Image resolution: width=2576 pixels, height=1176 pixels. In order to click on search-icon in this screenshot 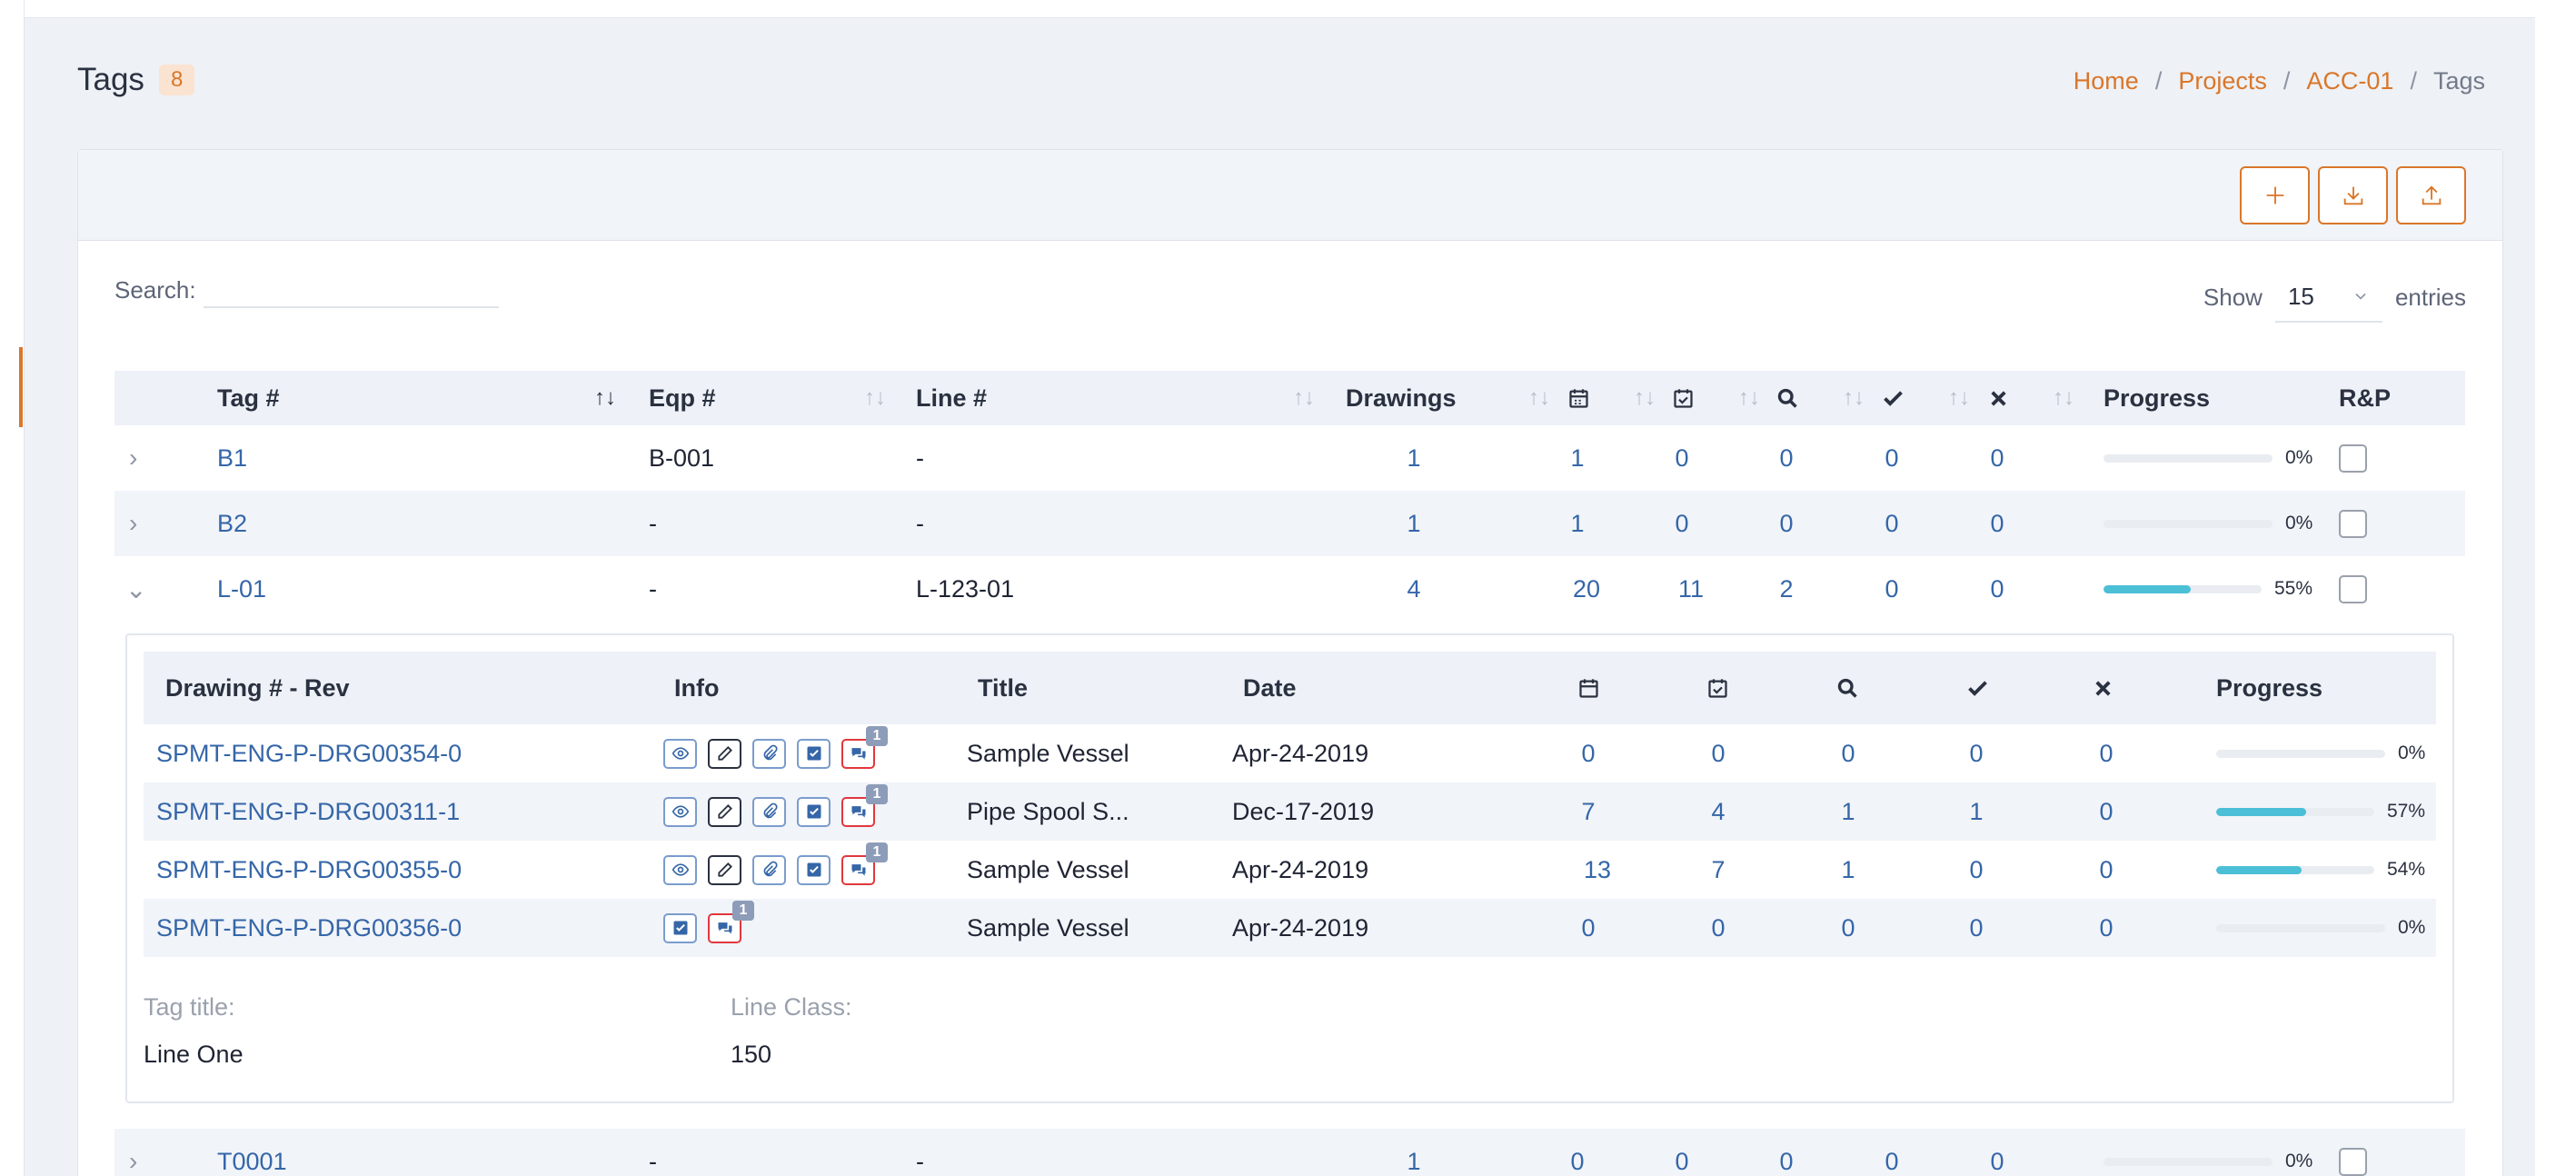, I will do `click(1788, 398)`.